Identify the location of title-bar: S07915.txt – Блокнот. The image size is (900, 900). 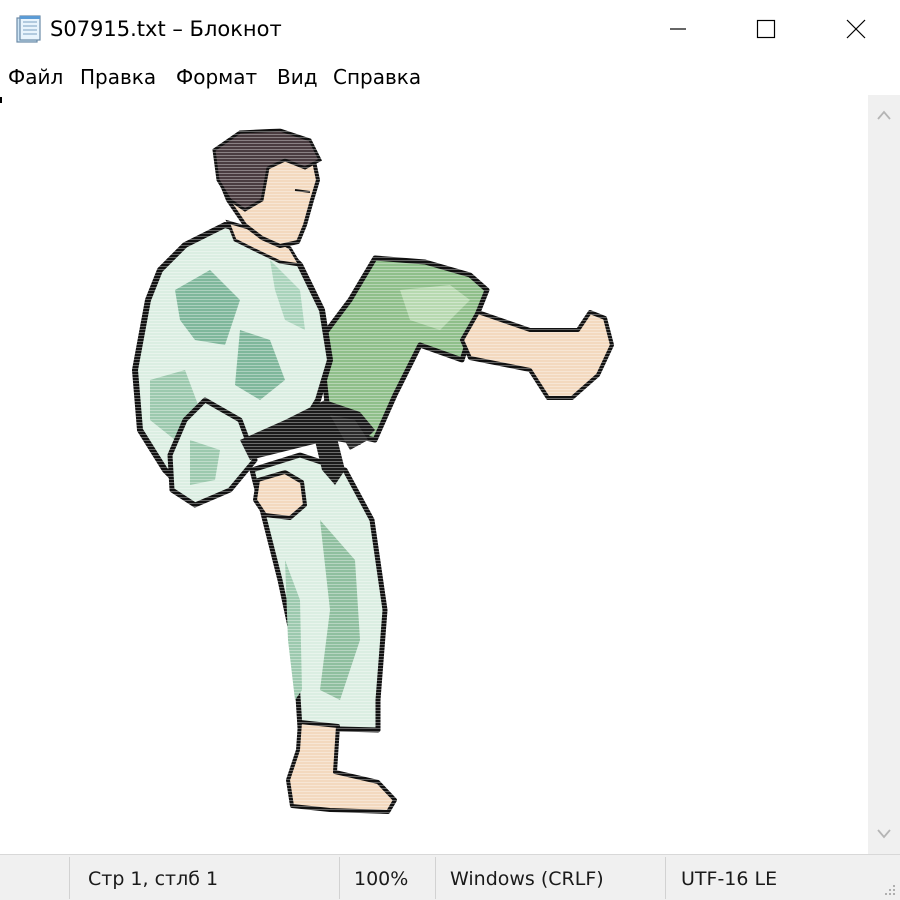
(450, 29).